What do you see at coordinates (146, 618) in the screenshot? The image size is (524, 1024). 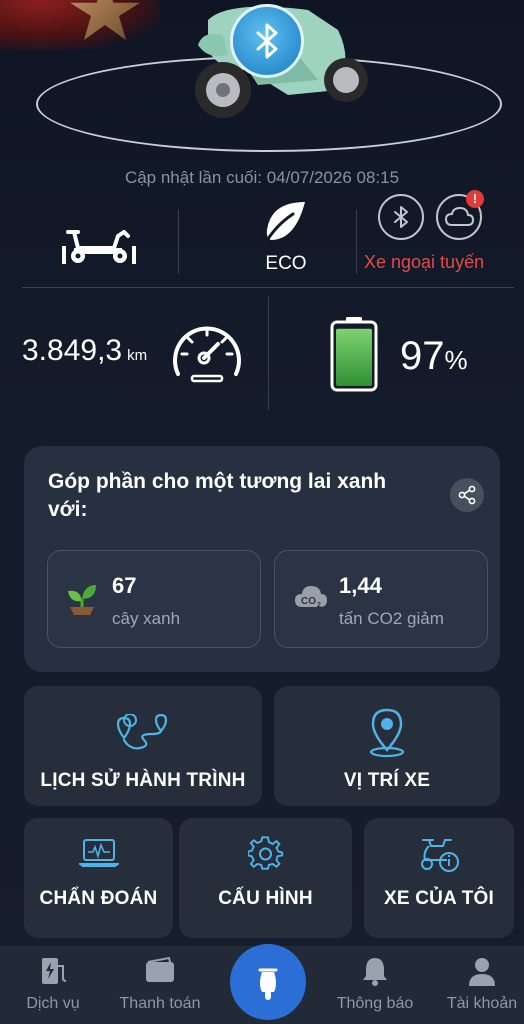 I see `trees-label: cây xanh` at bounding box center [146, 618].